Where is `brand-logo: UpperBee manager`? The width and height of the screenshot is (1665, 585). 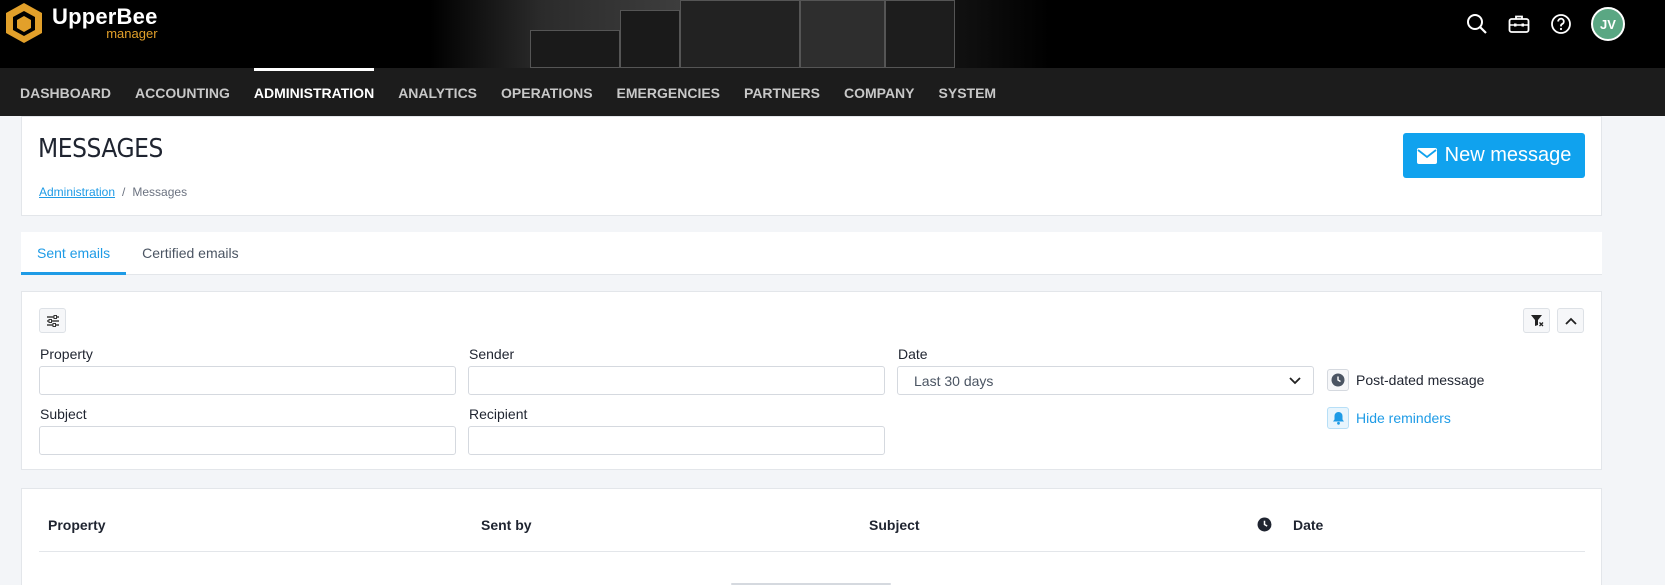
brand-logo: UpperBee manager is located at coordinates (81, 23).